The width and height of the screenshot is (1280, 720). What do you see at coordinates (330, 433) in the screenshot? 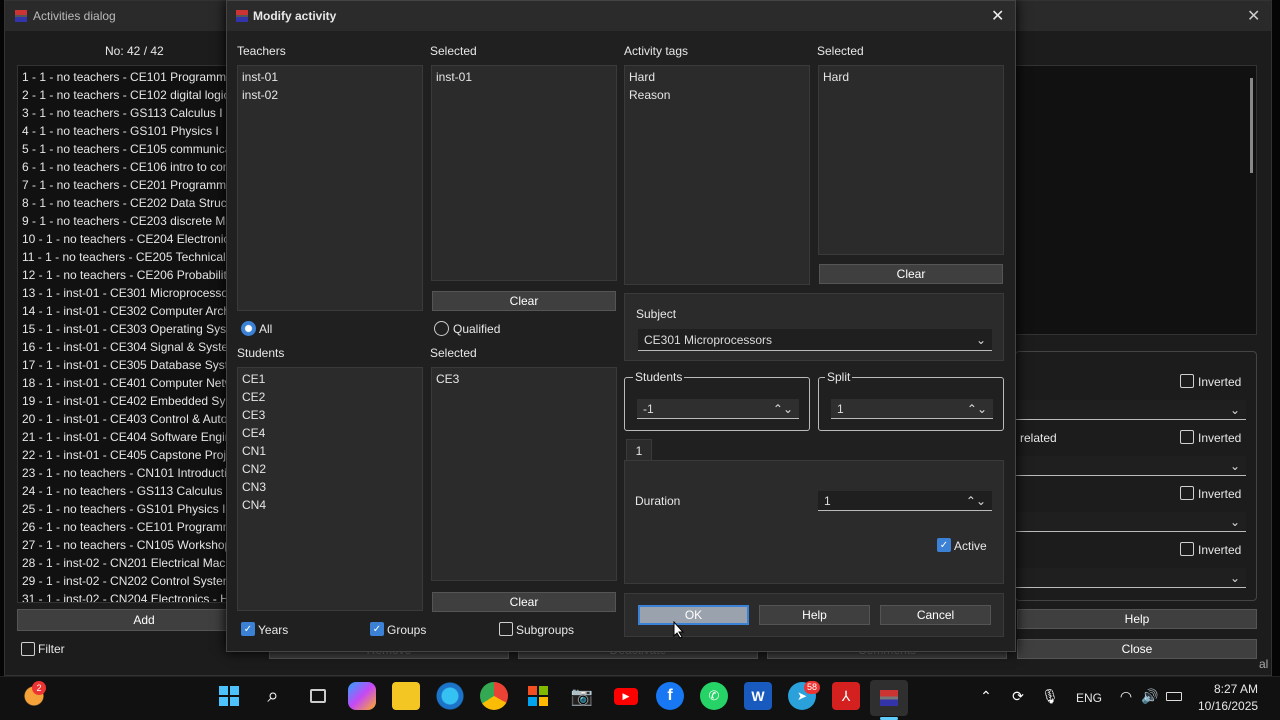
I see `list-item: CE4` at bounding box center [330, 433].